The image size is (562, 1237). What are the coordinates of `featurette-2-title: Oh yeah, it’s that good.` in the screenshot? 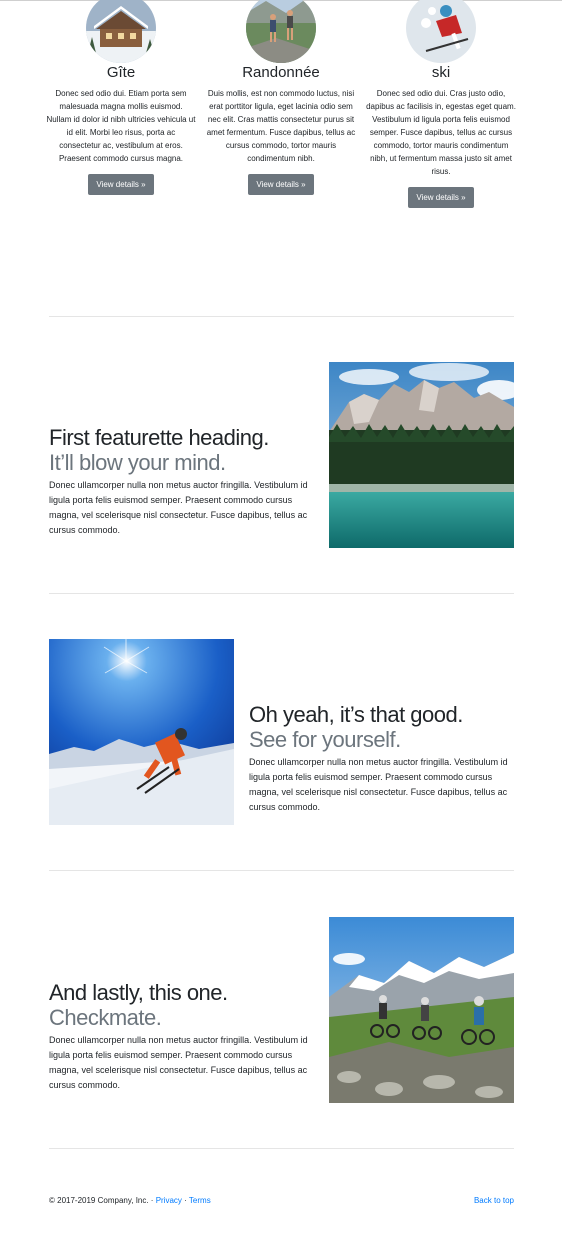 It's located at (356, 714).